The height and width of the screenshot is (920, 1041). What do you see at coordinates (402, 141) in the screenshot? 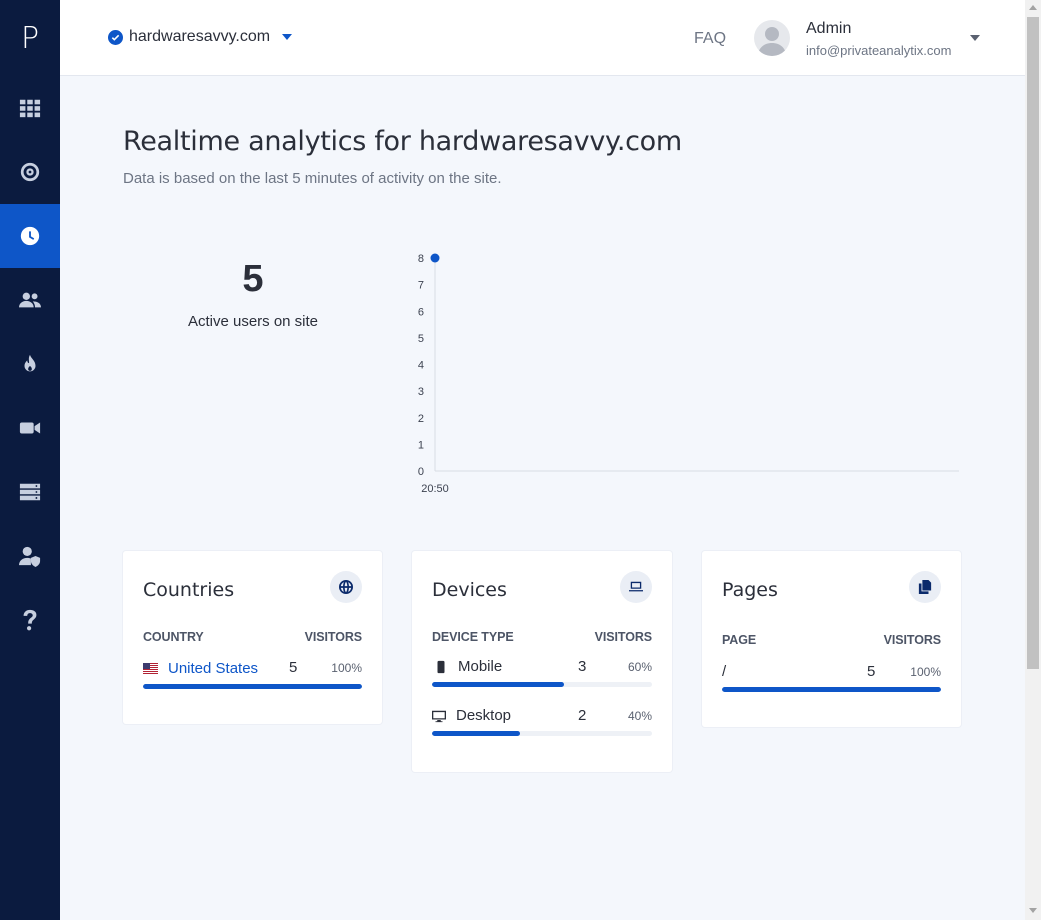
I see `page-title: Realtime analytics for hardwaresavvy.com` at bounding box center [402, 141].